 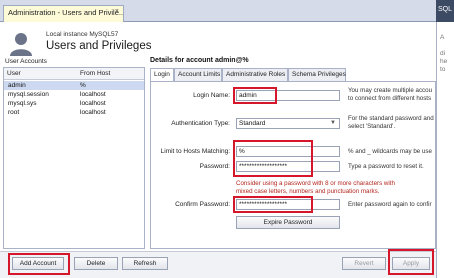 I want to click on table-row: admin %, so click(x=74, y=85).